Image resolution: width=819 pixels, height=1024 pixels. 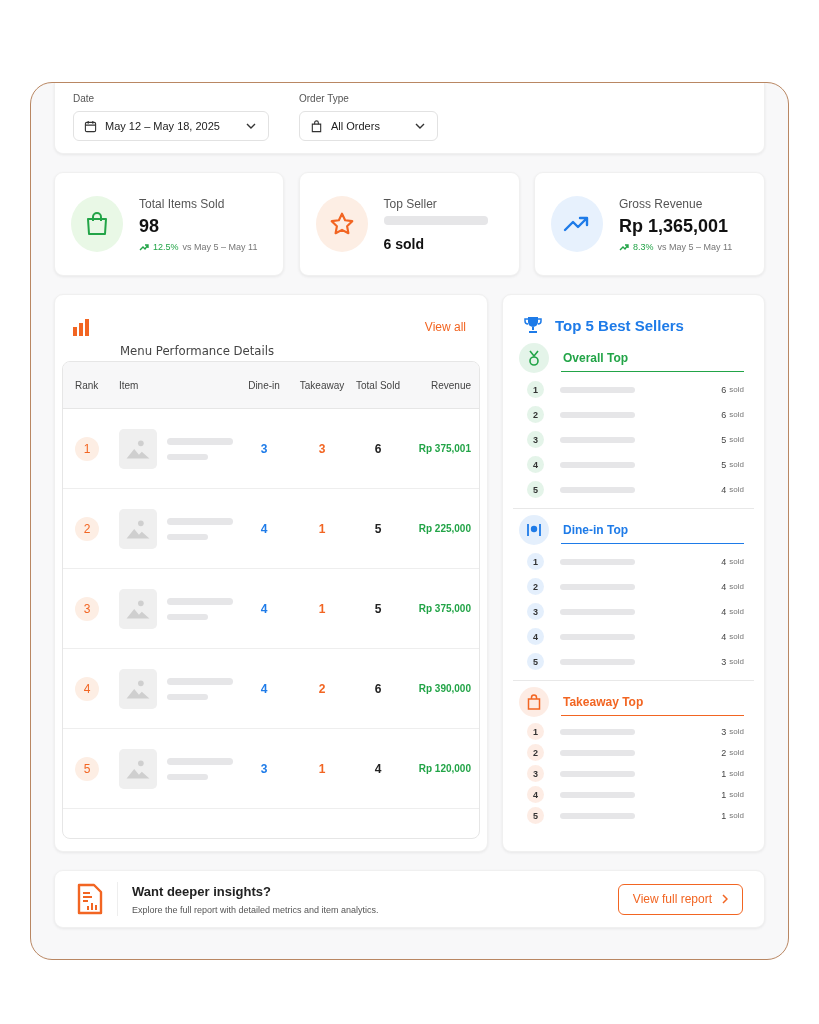 I want to click on column-header: Revenue, so click(x=450, y=385).